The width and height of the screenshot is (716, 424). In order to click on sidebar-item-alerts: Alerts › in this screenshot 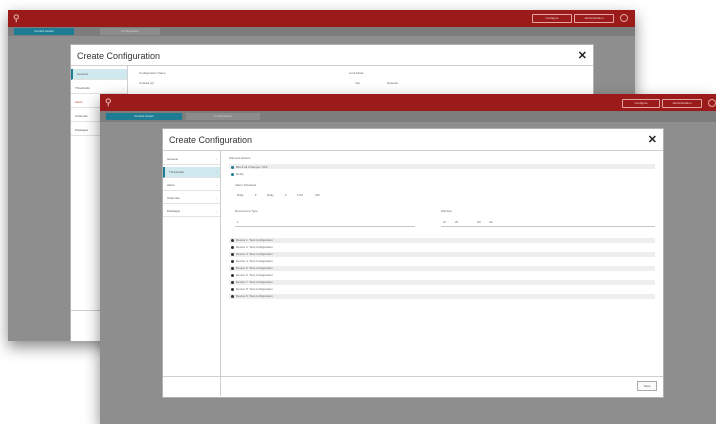, I will do `click(191, 185)`.